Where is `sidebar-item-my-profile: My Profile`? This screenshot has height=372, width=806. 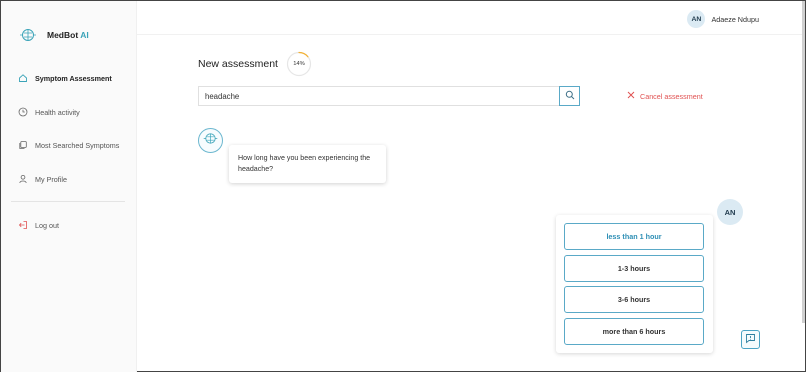
sidebar-item-my-profile: My Profile is located at coordinates (42, 179).